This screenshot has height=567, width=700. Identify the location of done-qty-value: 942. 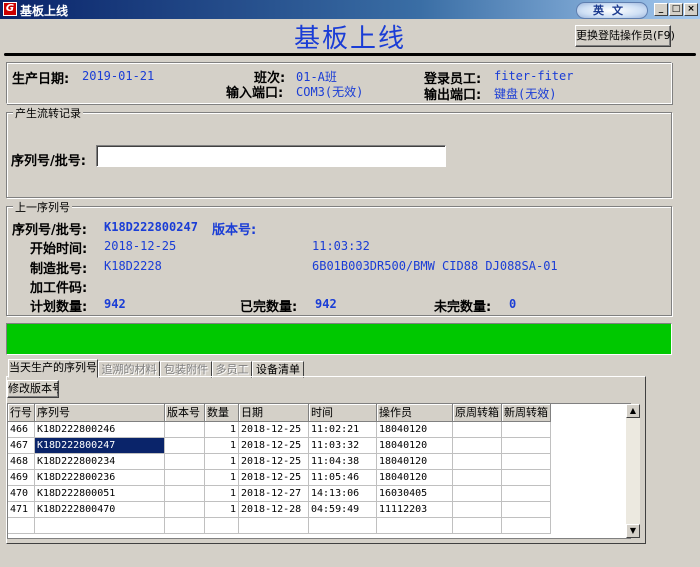
(326, 304).